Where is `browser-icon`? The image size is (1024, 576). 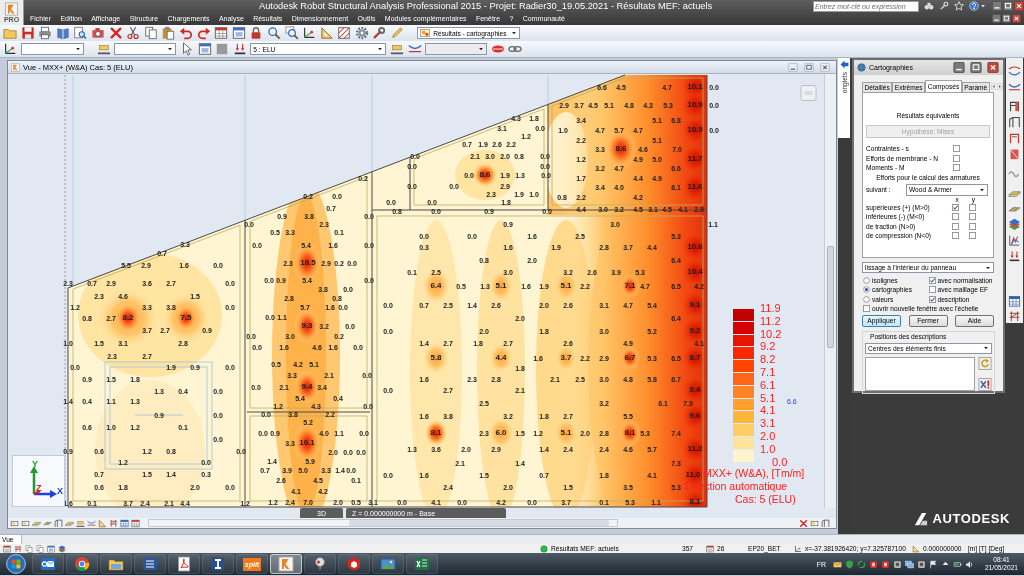 browser-icon is located at coordinates (82, 564).